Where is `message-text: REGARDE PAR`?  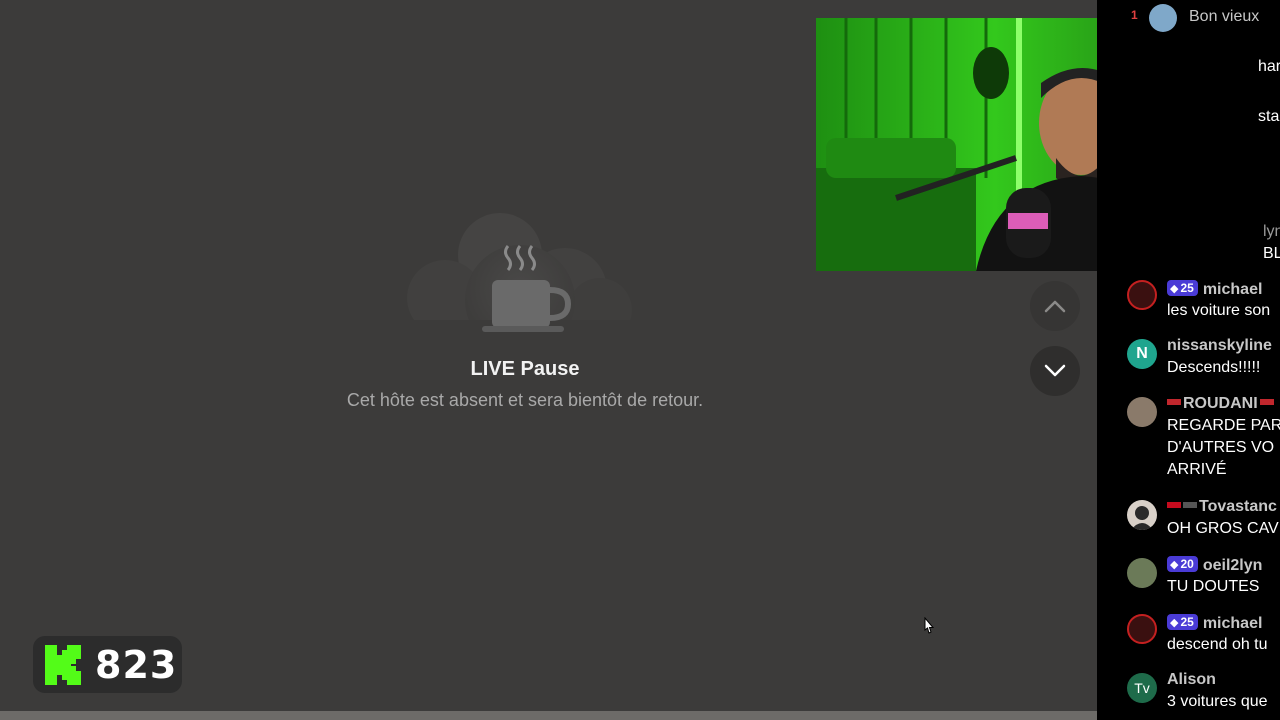
message-text: REGARDE PAR is located at coordinates (1223, 425).